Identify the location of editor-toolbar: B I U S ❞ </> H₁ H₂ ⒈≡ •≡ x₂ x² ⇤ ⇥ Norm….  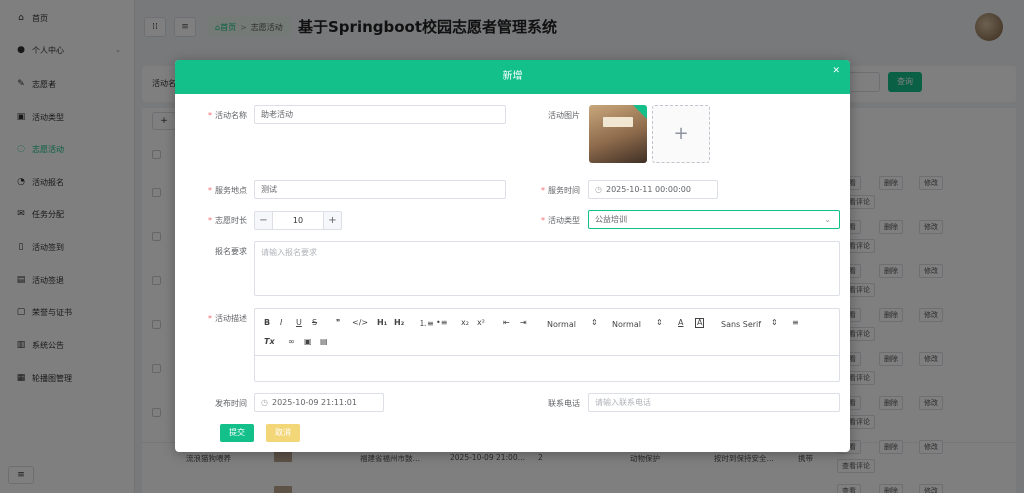
(547, 332).